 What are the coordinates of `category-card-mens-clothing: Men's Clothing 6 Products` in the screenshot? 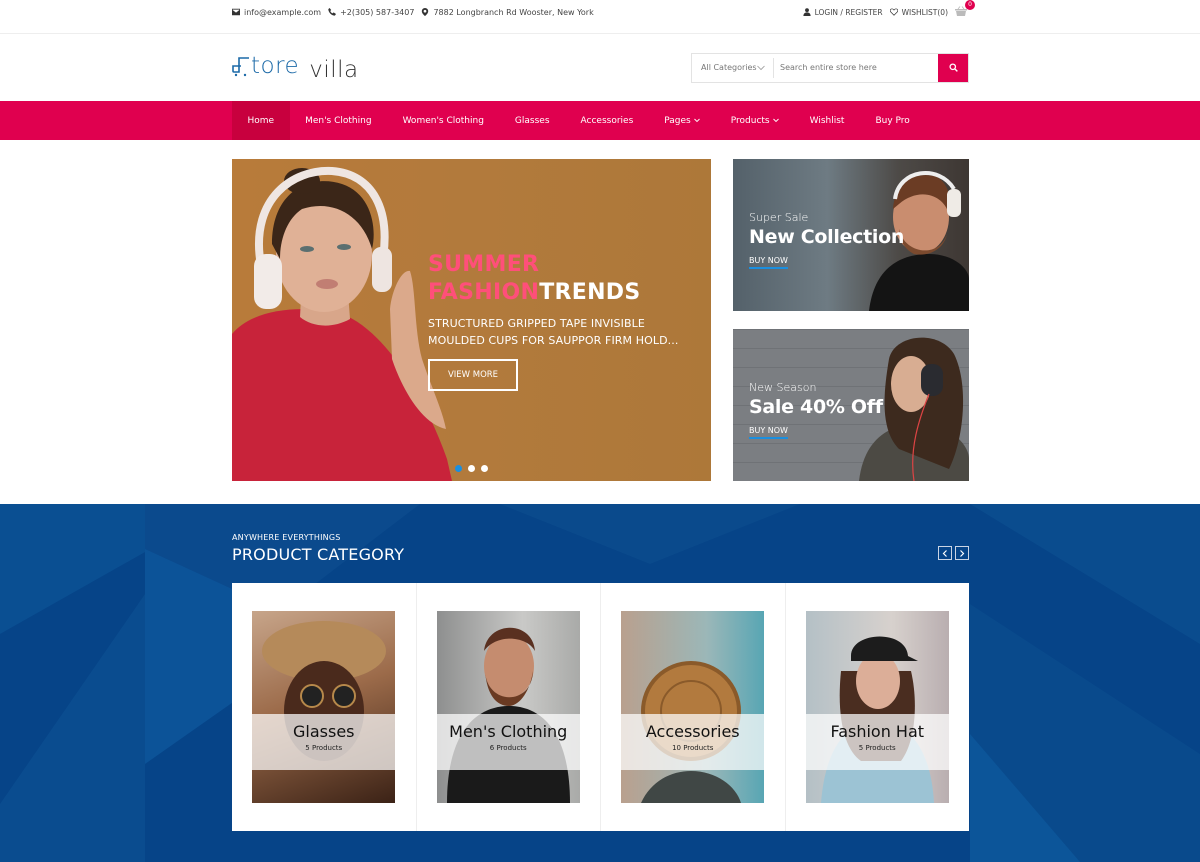 It's located at (509, 707).